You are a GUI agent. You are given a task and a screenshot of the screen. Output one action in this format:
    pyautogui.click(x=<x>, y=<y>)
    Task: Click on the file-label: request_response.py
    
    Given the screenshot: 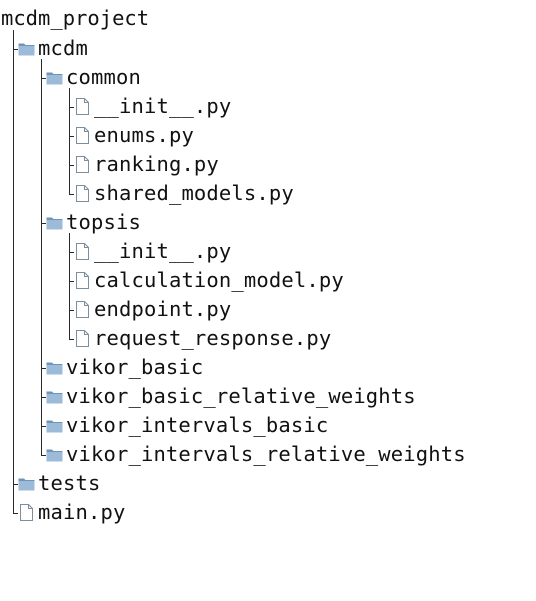 What is the action you would take?
    pyautogui.click(x=213, y=338)
    